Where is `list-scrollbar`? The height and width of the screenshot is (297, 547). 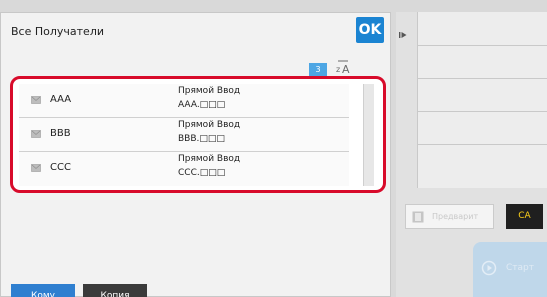 list-scrollbar is located at coordinates (368, 135).